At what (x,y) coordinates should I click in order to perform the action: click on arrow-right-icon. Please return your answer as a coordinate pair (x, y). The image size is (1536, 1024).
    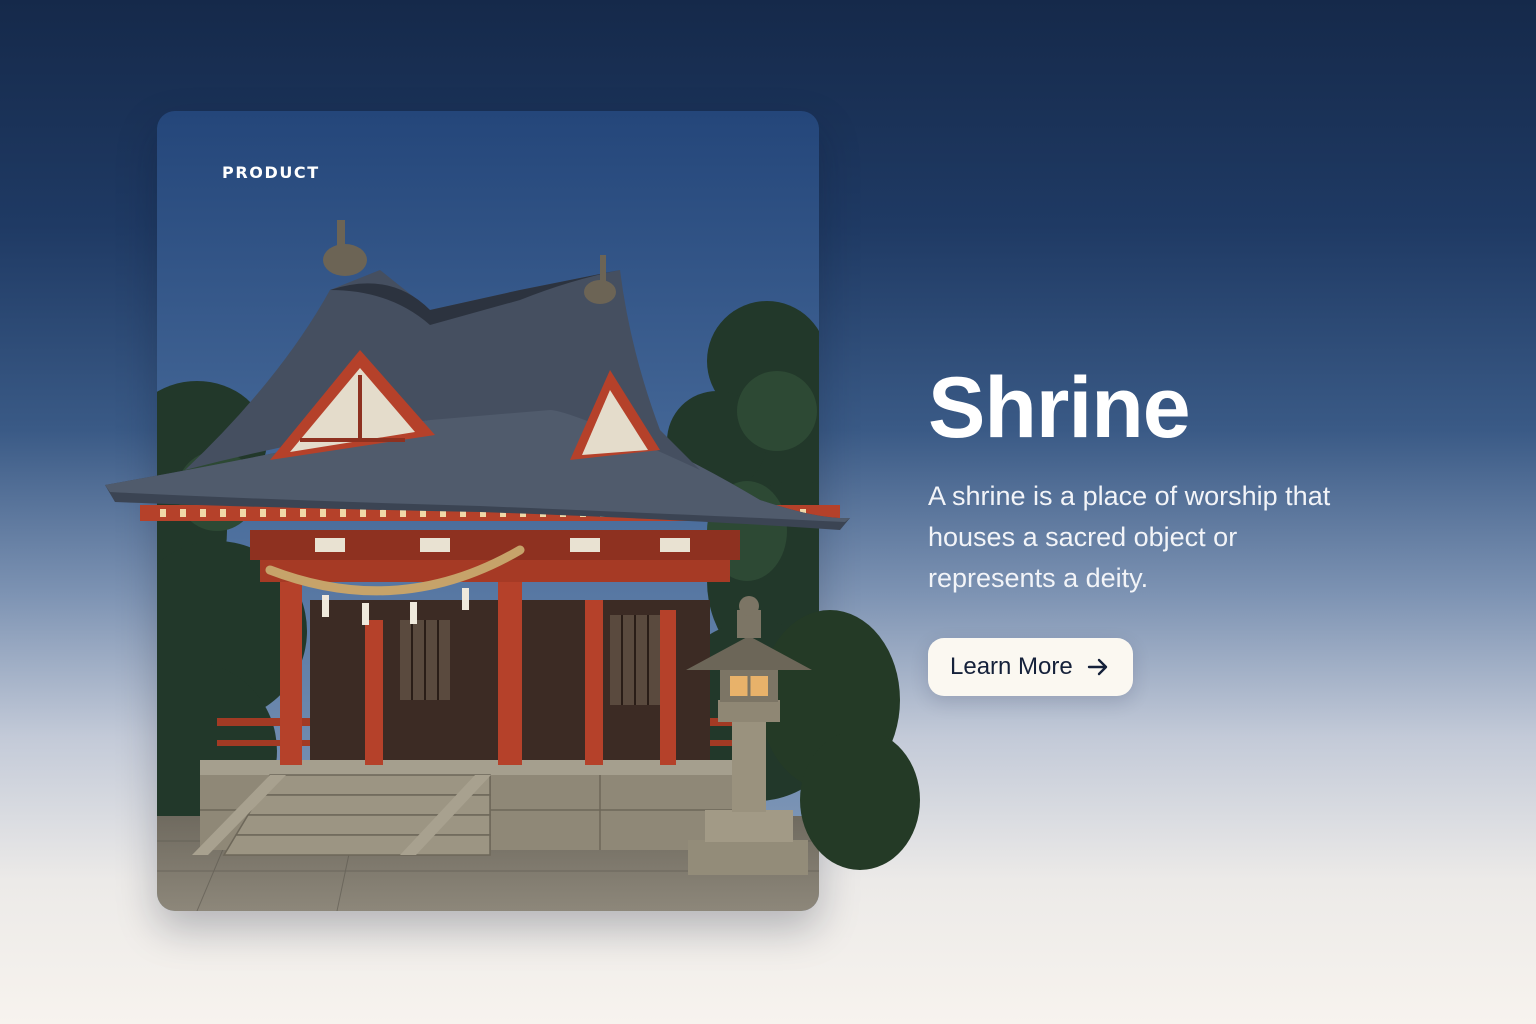
    Looking at the image, I should click on (1098, 667).